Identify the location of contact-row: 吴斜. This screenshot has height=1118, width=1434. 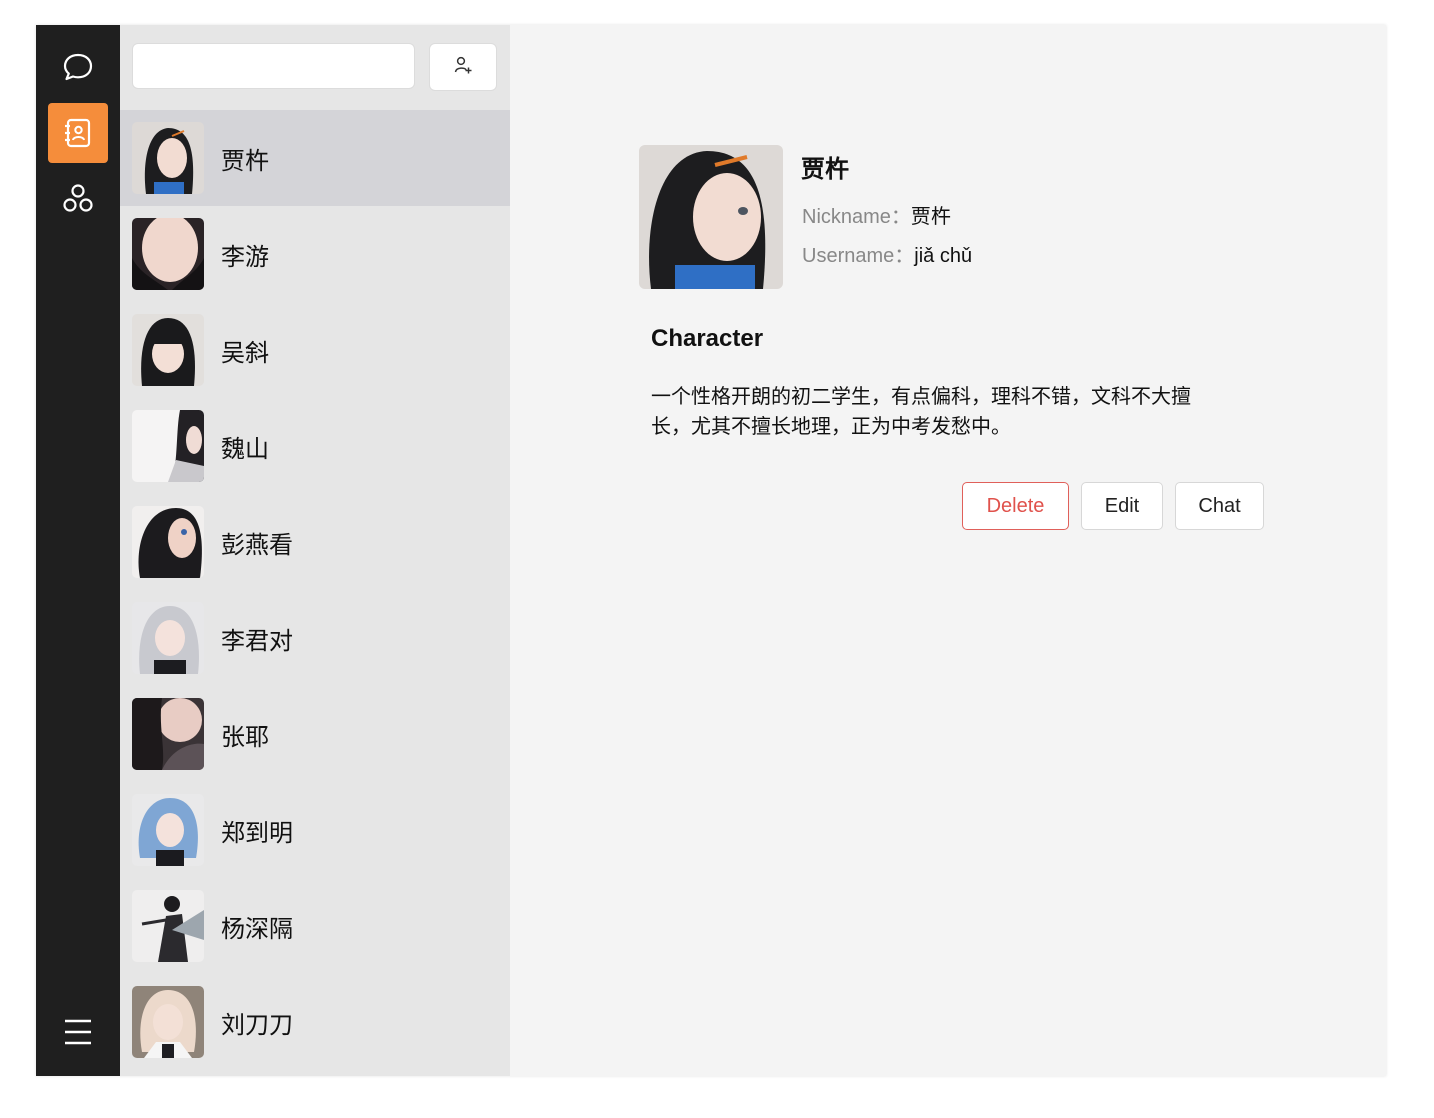
(315, 350).